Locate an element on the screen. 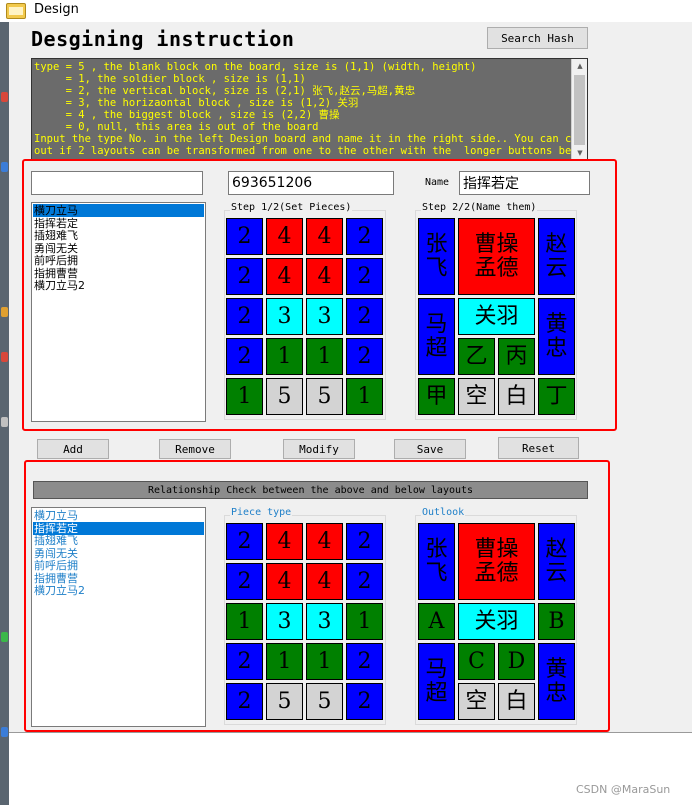 The height and width of the screenshot is (805, 692). grid-cell-r2-c0: 2 is located at coordinates (244, 316).